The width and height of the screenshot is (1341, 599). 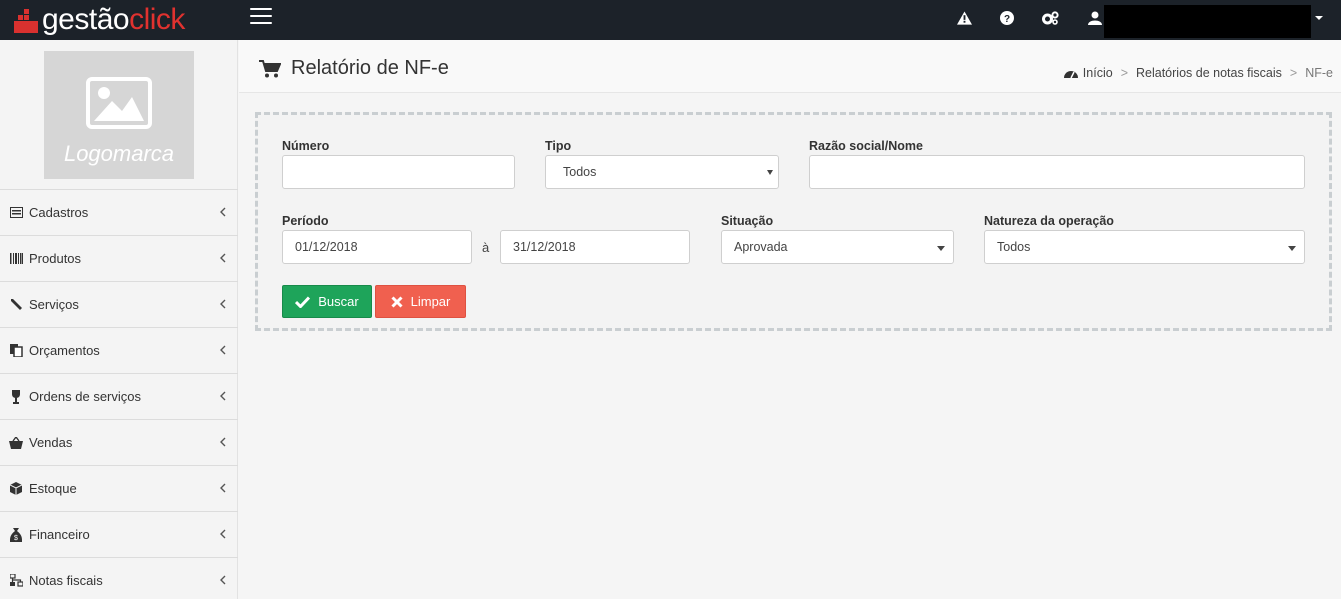 I want to click on razao-social-input, so click(x=1057, y=172).